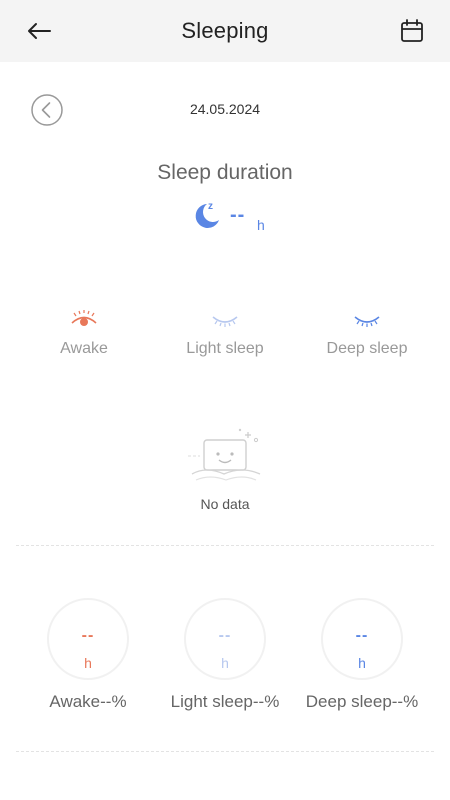 The height and width of the screenshot is (800, 450). Describe the element at coordinates (225, 701) in the screenshot. I see `light-sleep-percent-label: Light sleep--%` at that location.